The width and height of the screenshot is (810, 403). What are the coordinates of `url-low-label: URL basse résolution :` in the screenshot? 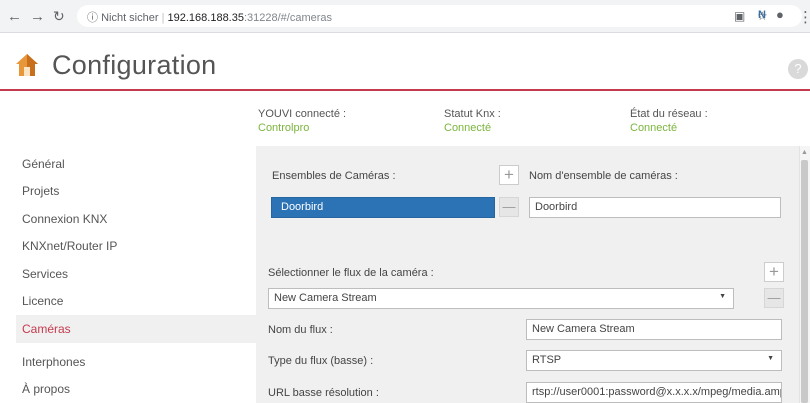 It's located at (323, 393).